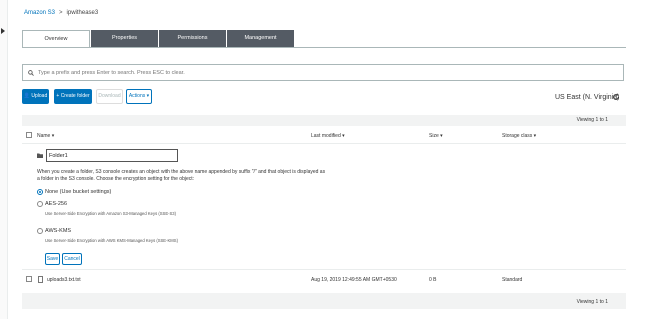 Image resolution: width=645 pixels, height=319 pixels. Describe the element at coordinates (64, 280) in the screenshot. I see `file-name-link: uploads3.txt.txt` at that location.